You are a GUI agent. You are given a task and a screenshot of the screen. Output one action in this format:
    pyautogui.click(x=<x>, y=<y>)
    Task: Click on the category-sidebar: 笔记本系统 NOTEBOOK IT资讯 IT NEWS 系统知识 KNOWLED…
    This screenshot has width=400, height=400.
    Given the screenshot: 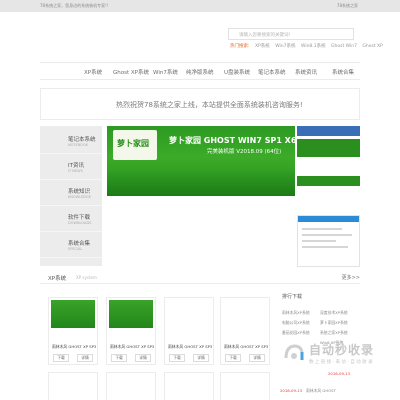 What is the action you would take?
    pyautogui.click(x=71, y=196)
    